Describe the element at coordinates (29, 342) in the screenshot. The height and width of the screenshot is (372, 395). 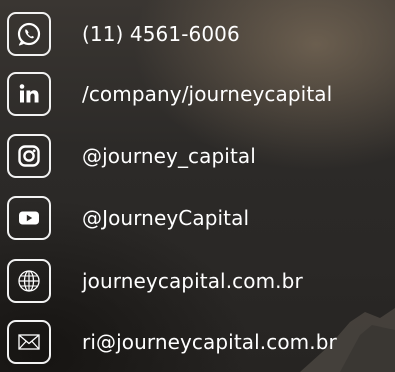
I see `mail-icon` at that location.